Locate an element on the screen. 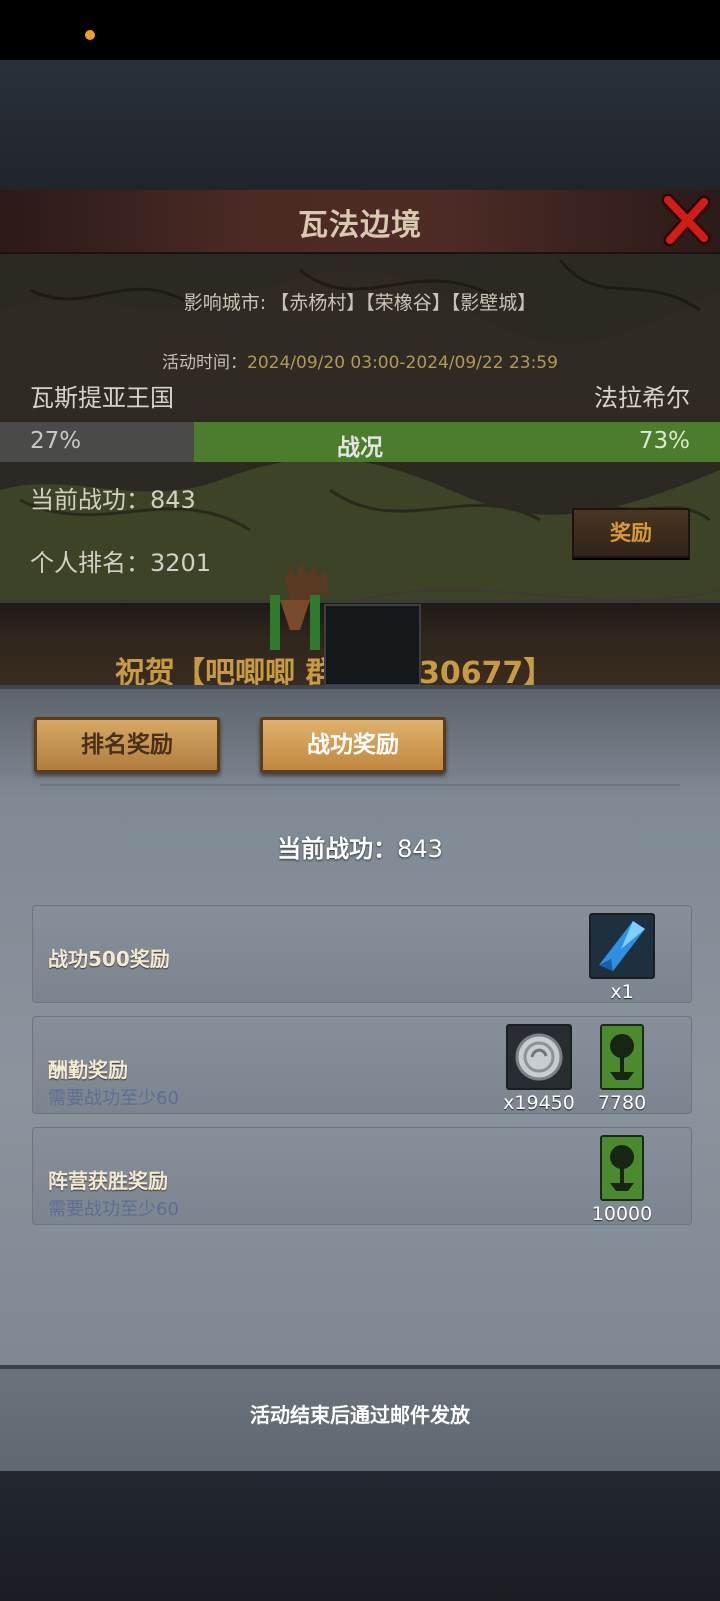 This screenshot has height=1601, width=720. status-bar is located at coordinates (360, 30).